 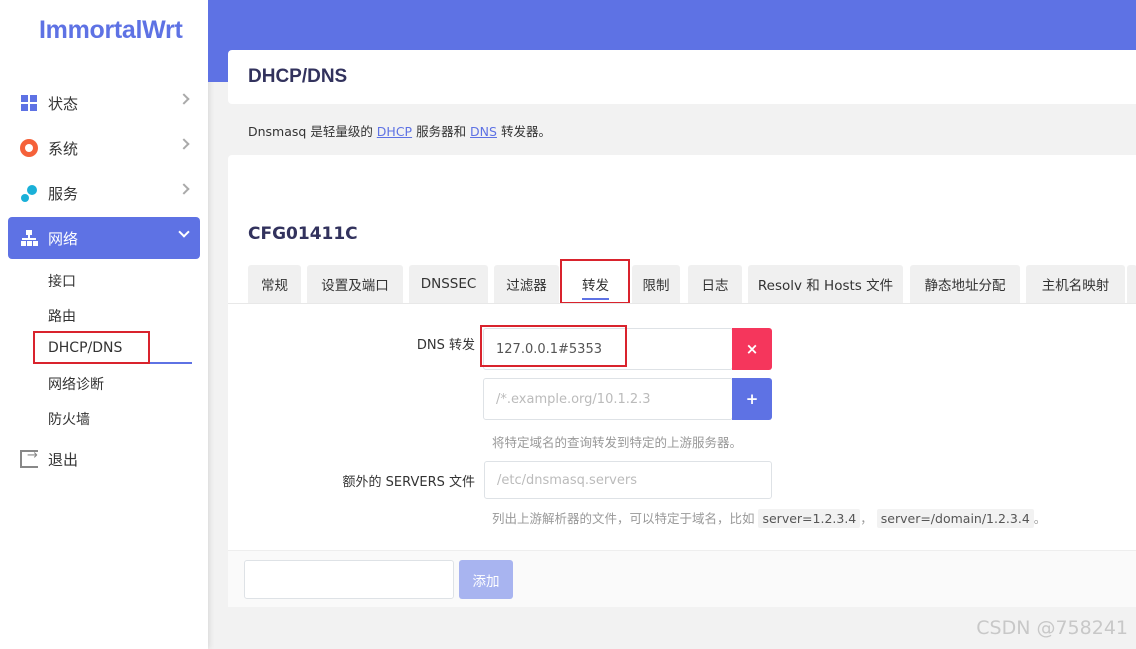 I want to click on new-section-name-input, so click(x=349, y=579).